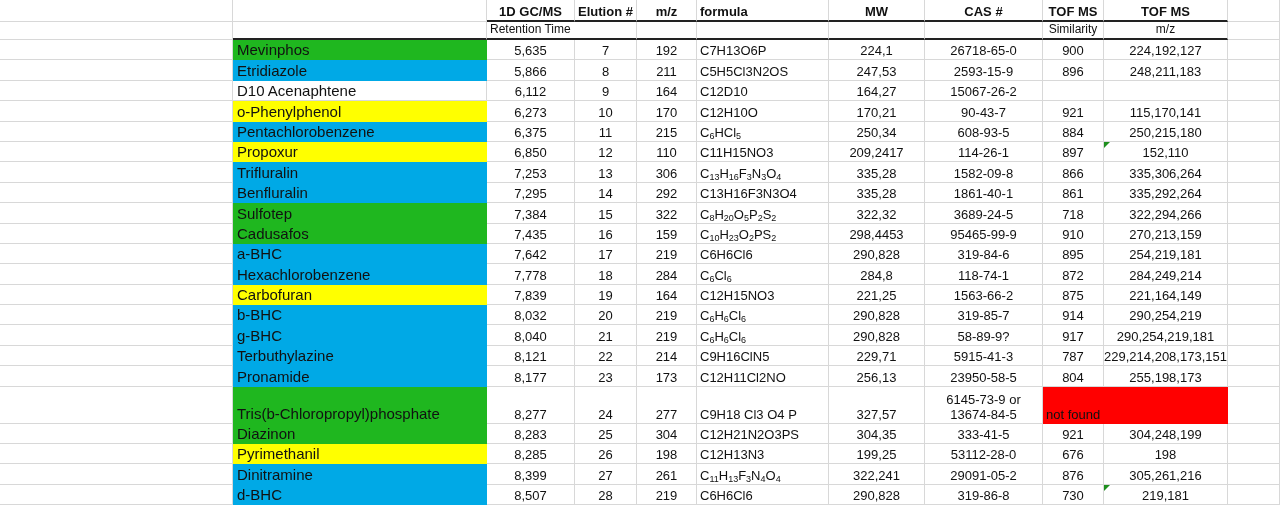  Describe the element at coordinates (984, 315) in the screenshot. I see `table-cell: 319-85-7` at that location.